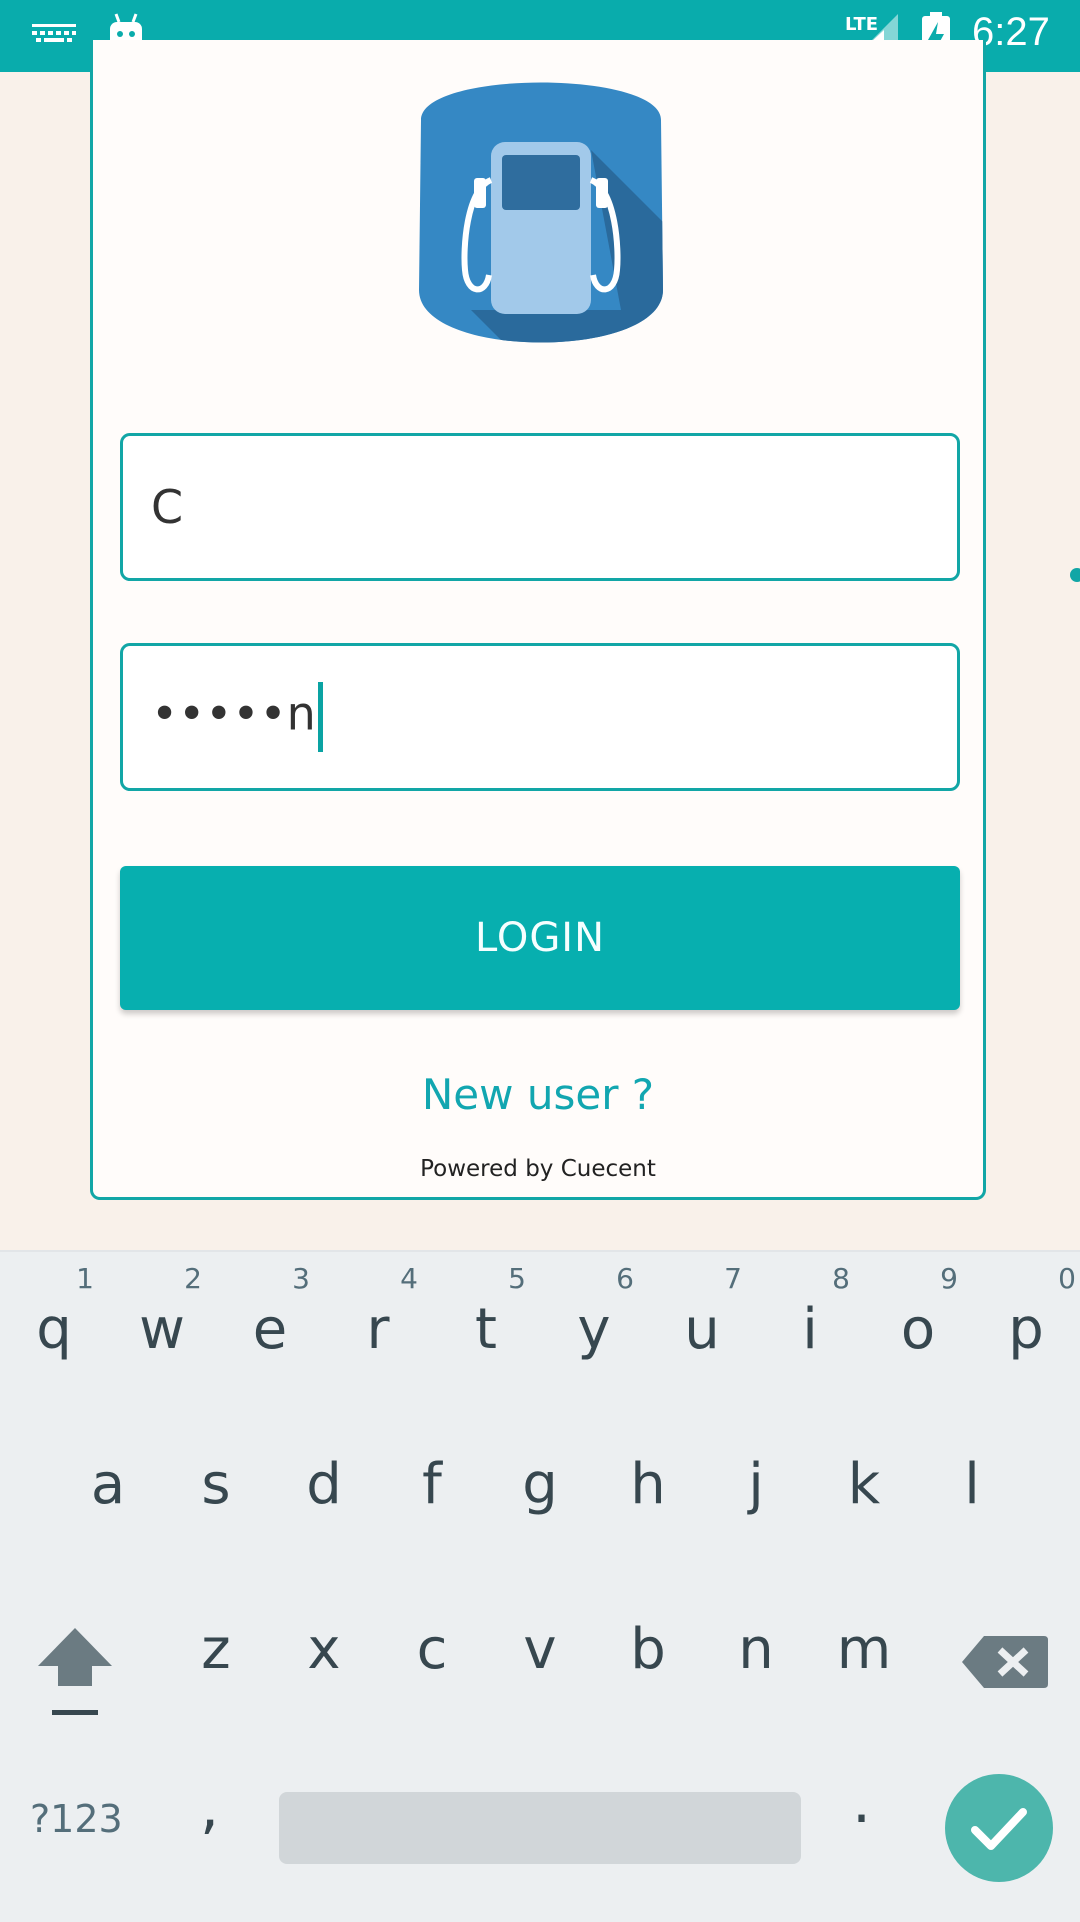 The image size is (1080, 1922). What do you see at coordinates (972, 1492) in the screenshot?
I see `key-l: l` at bounding box center [972, 1492].